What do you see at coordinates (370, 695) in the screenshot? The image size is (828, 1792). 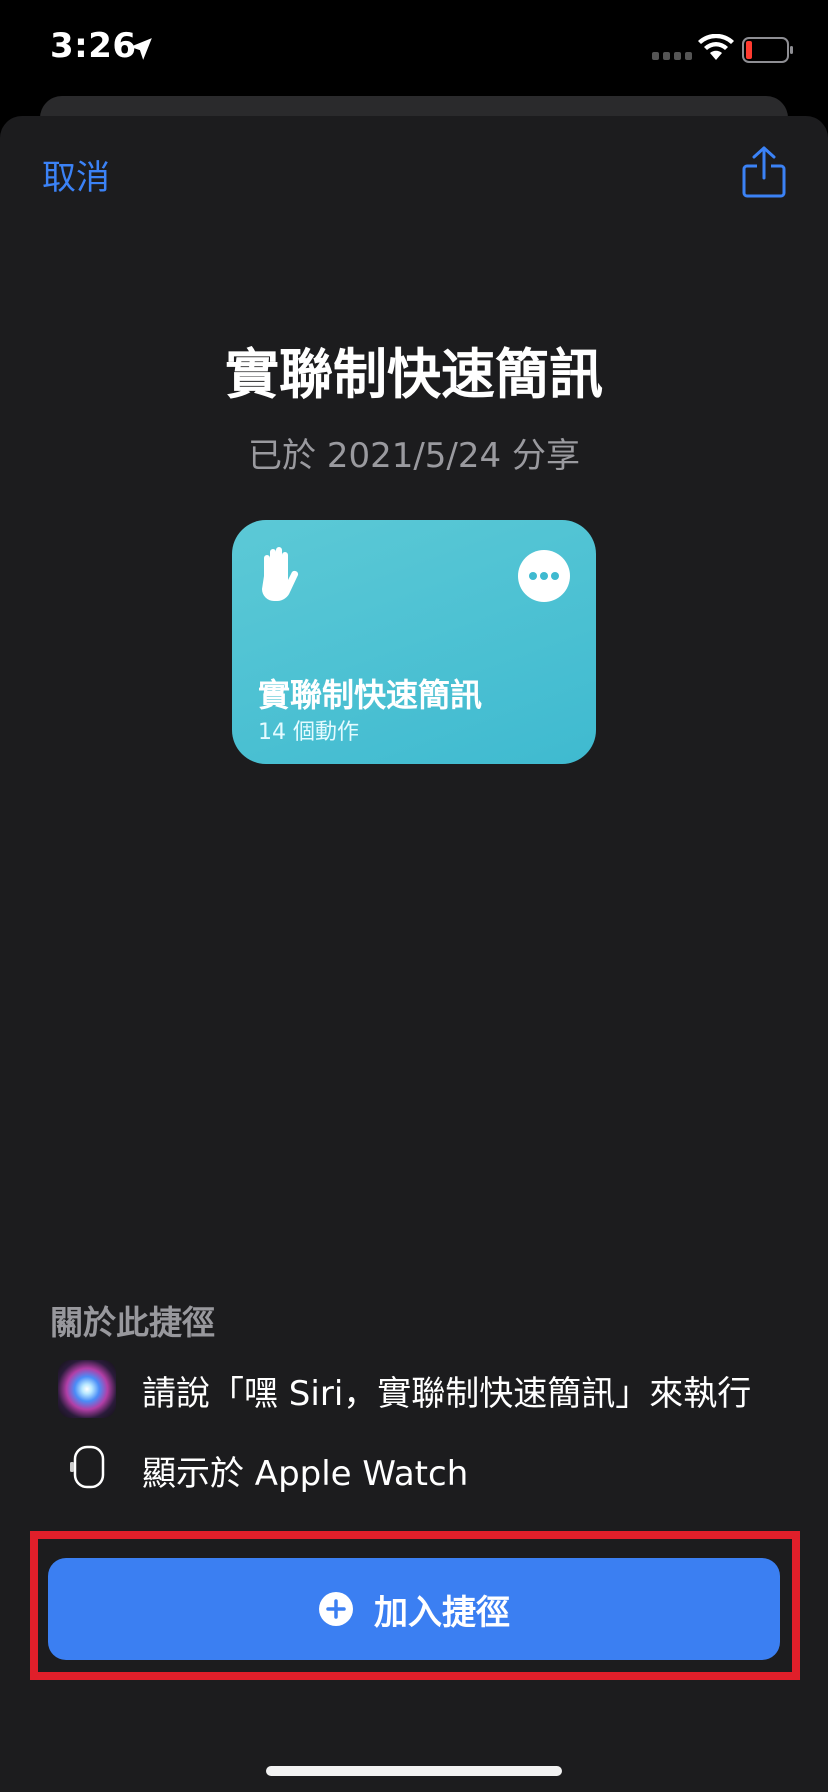 I see `card-title: 實聯制快速簡訊` at bounding box center [370, 695].